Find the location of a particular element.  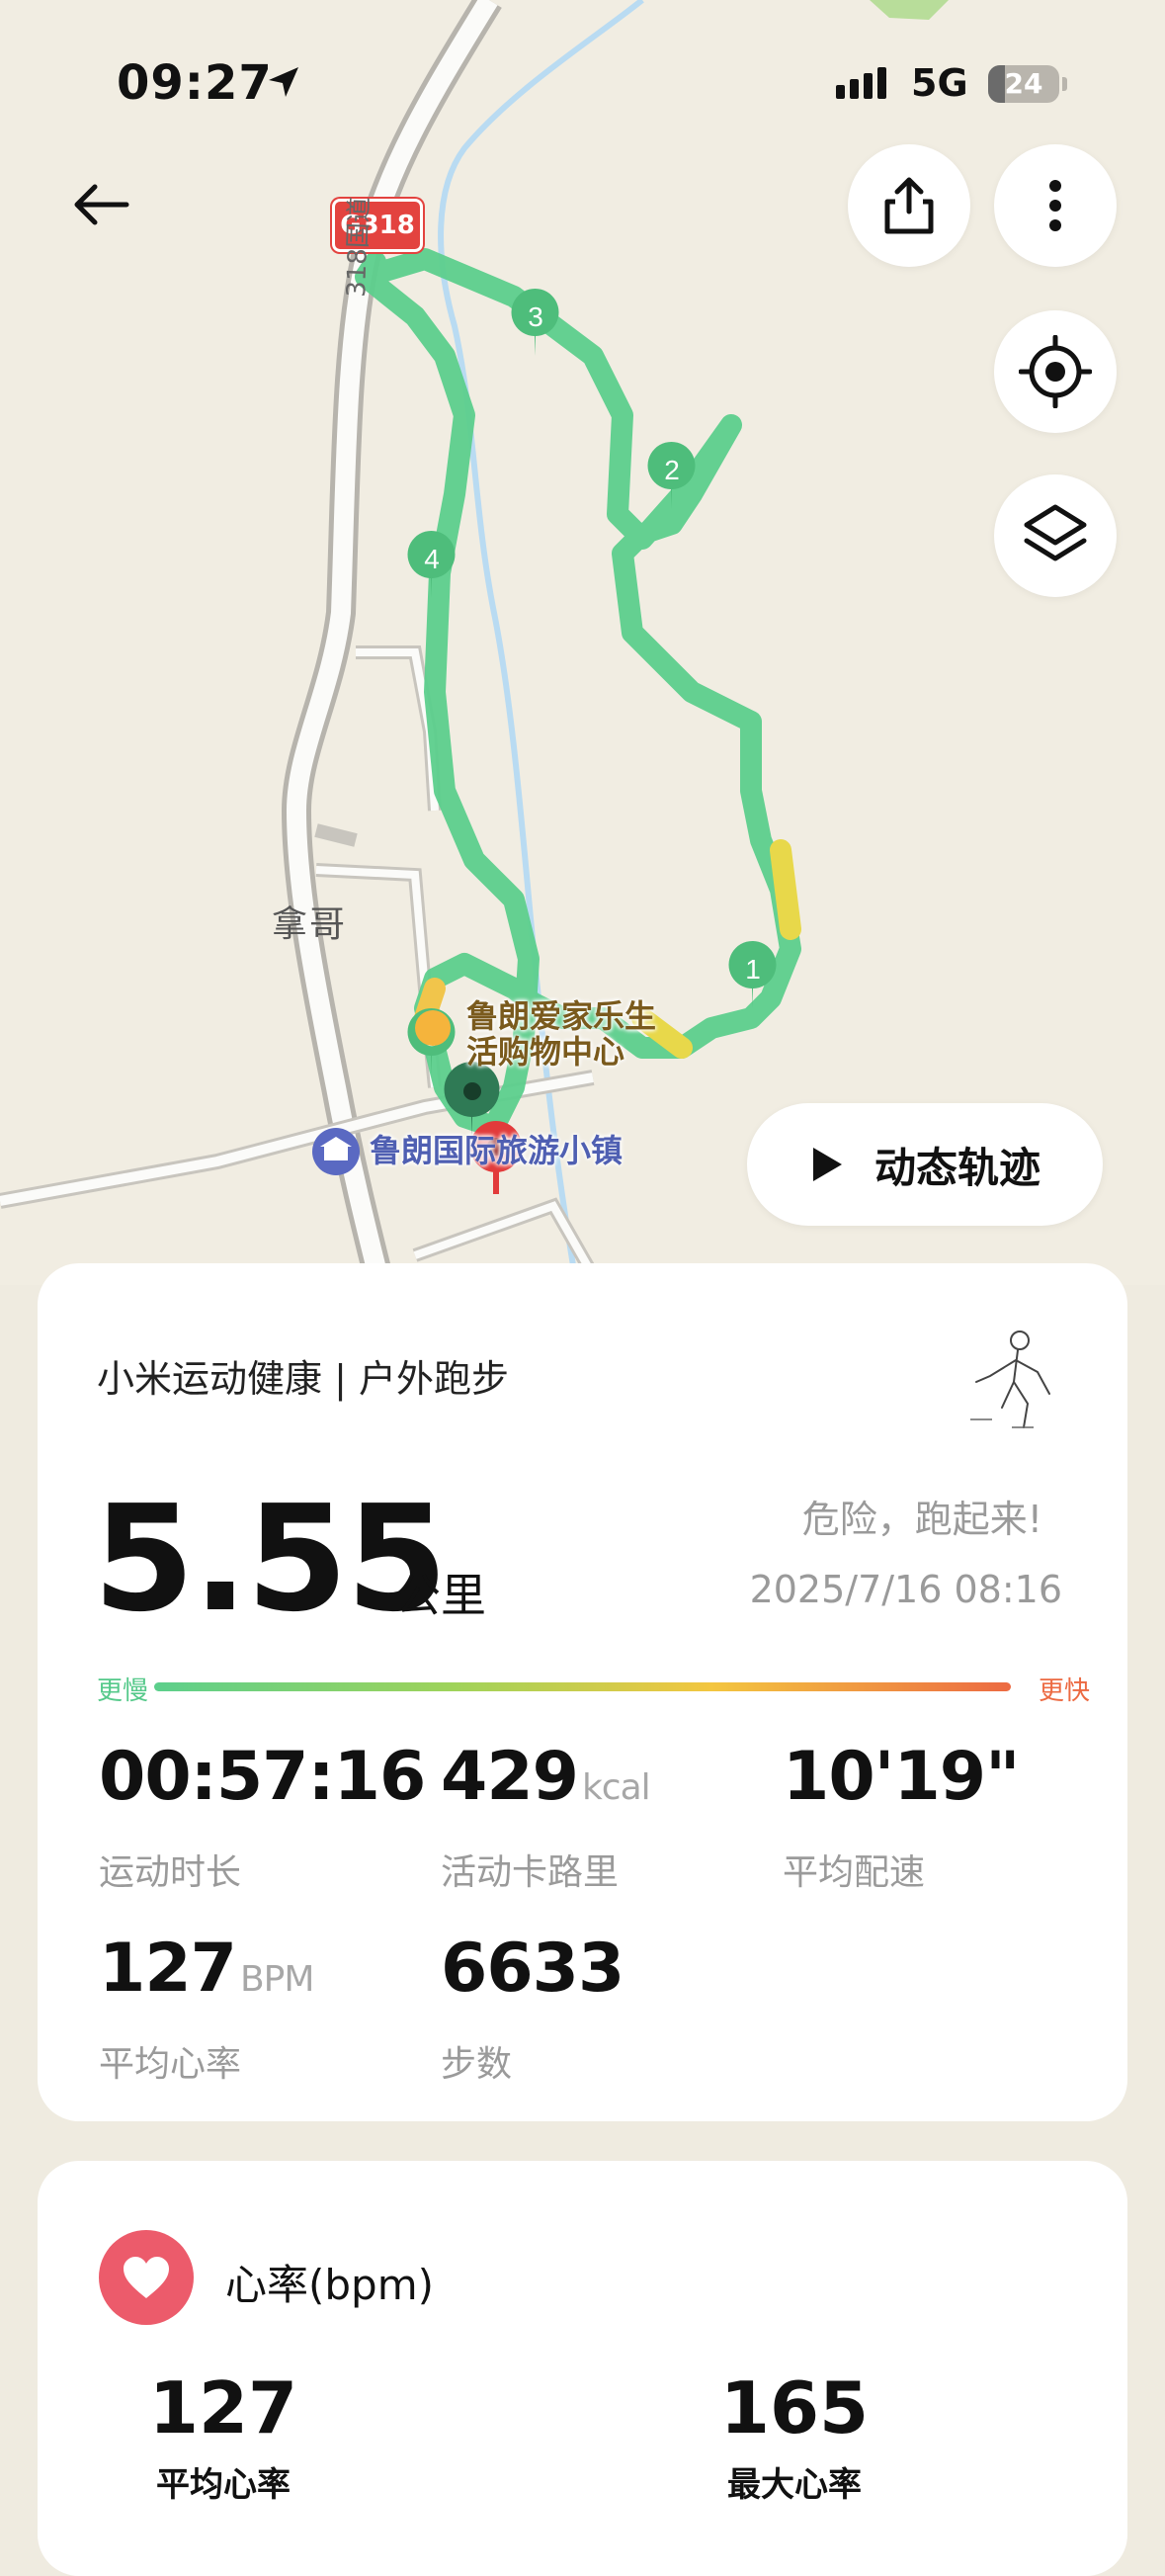

stat-avg-heart-rate: 127 BPM 平均心率 is located at coordinates (206, 2008).